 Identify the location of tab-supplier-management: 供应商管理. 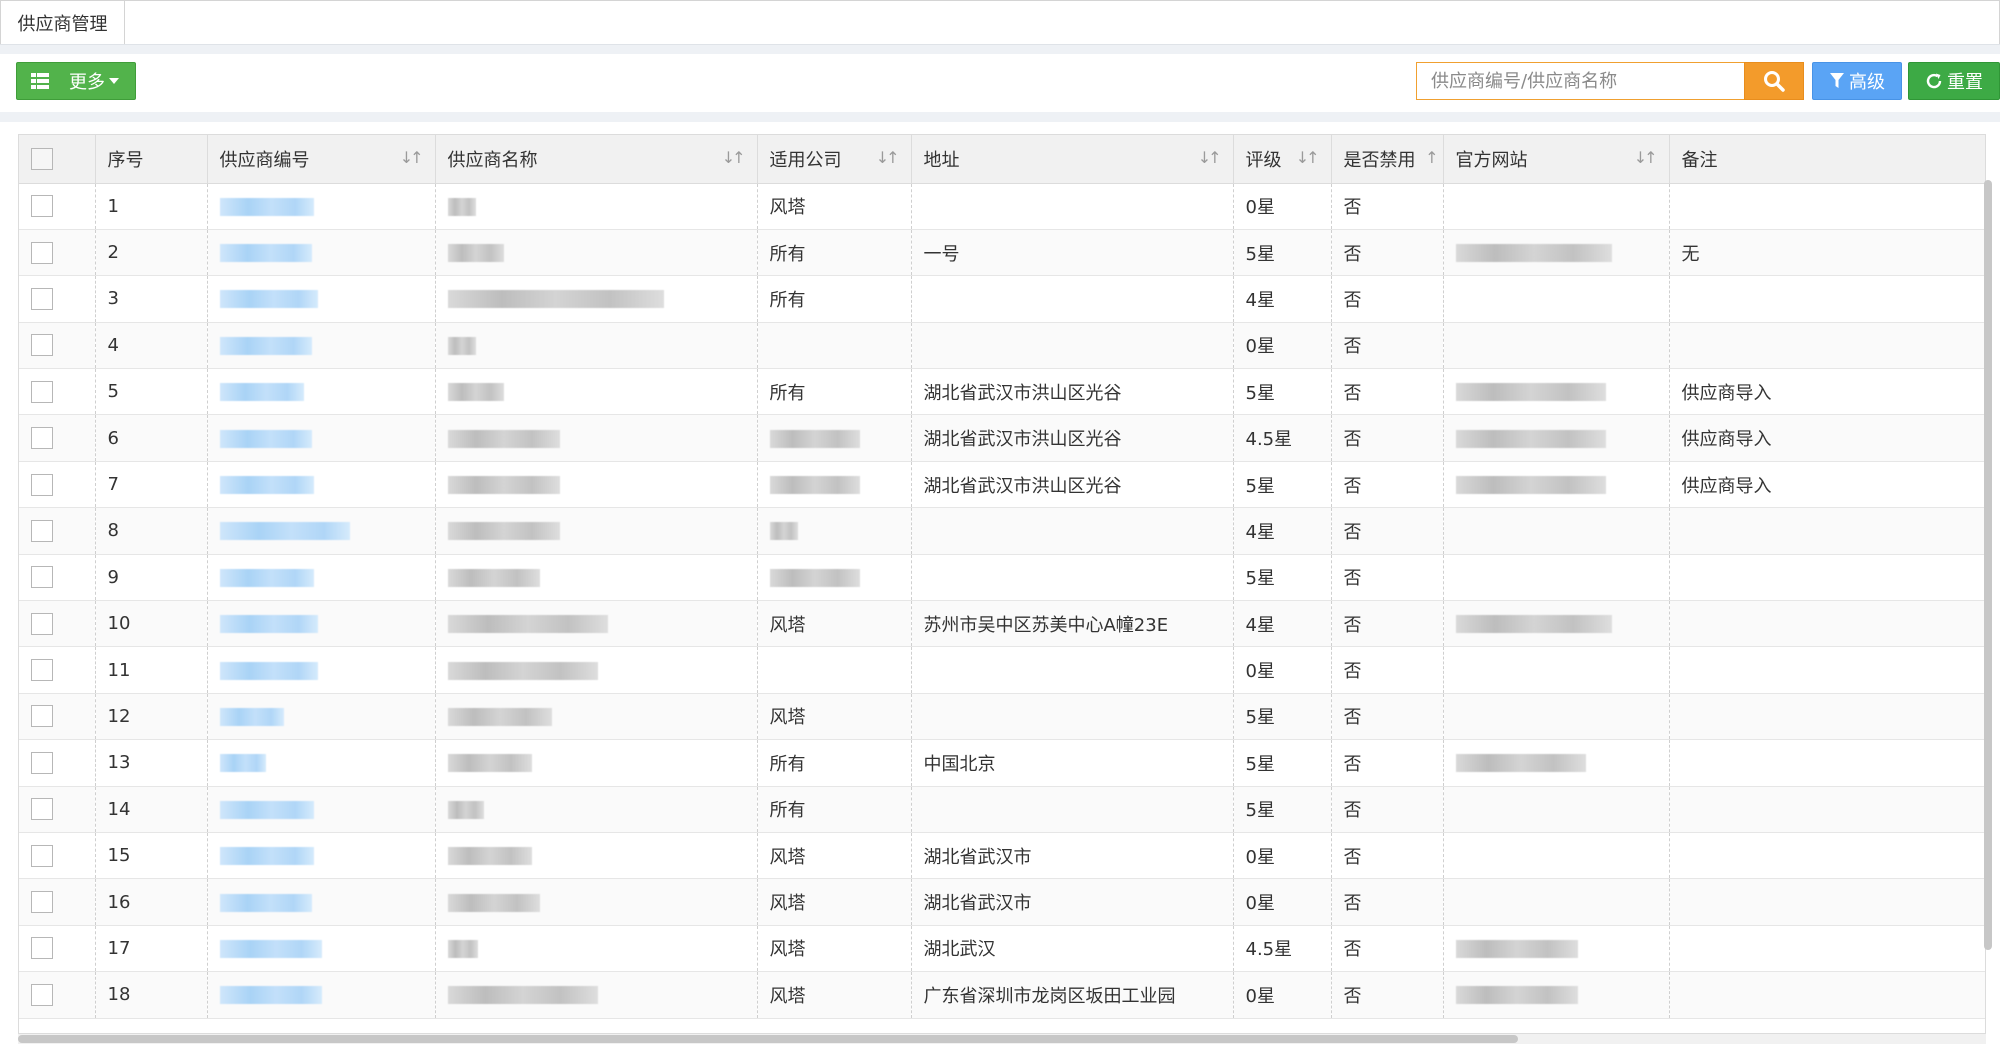
(63, 23).